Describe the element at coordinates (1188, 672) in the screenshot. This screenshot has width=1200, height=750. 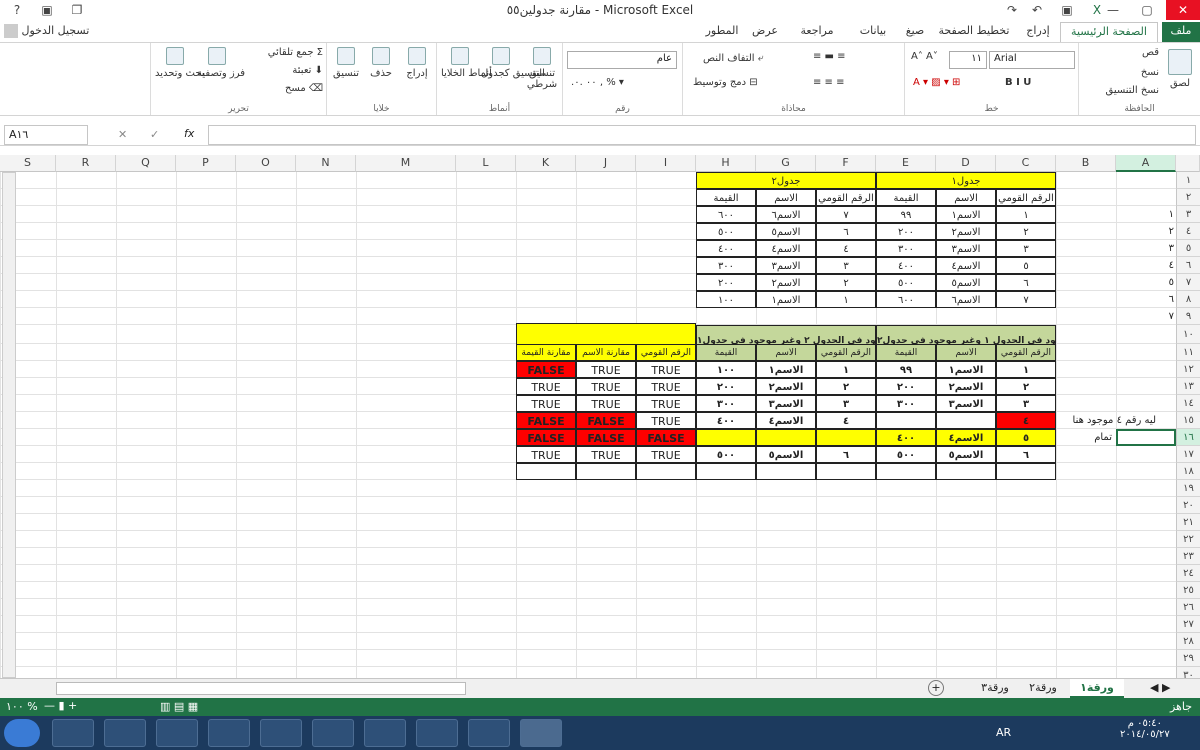
I see `row-header: ٣٠` at that location.